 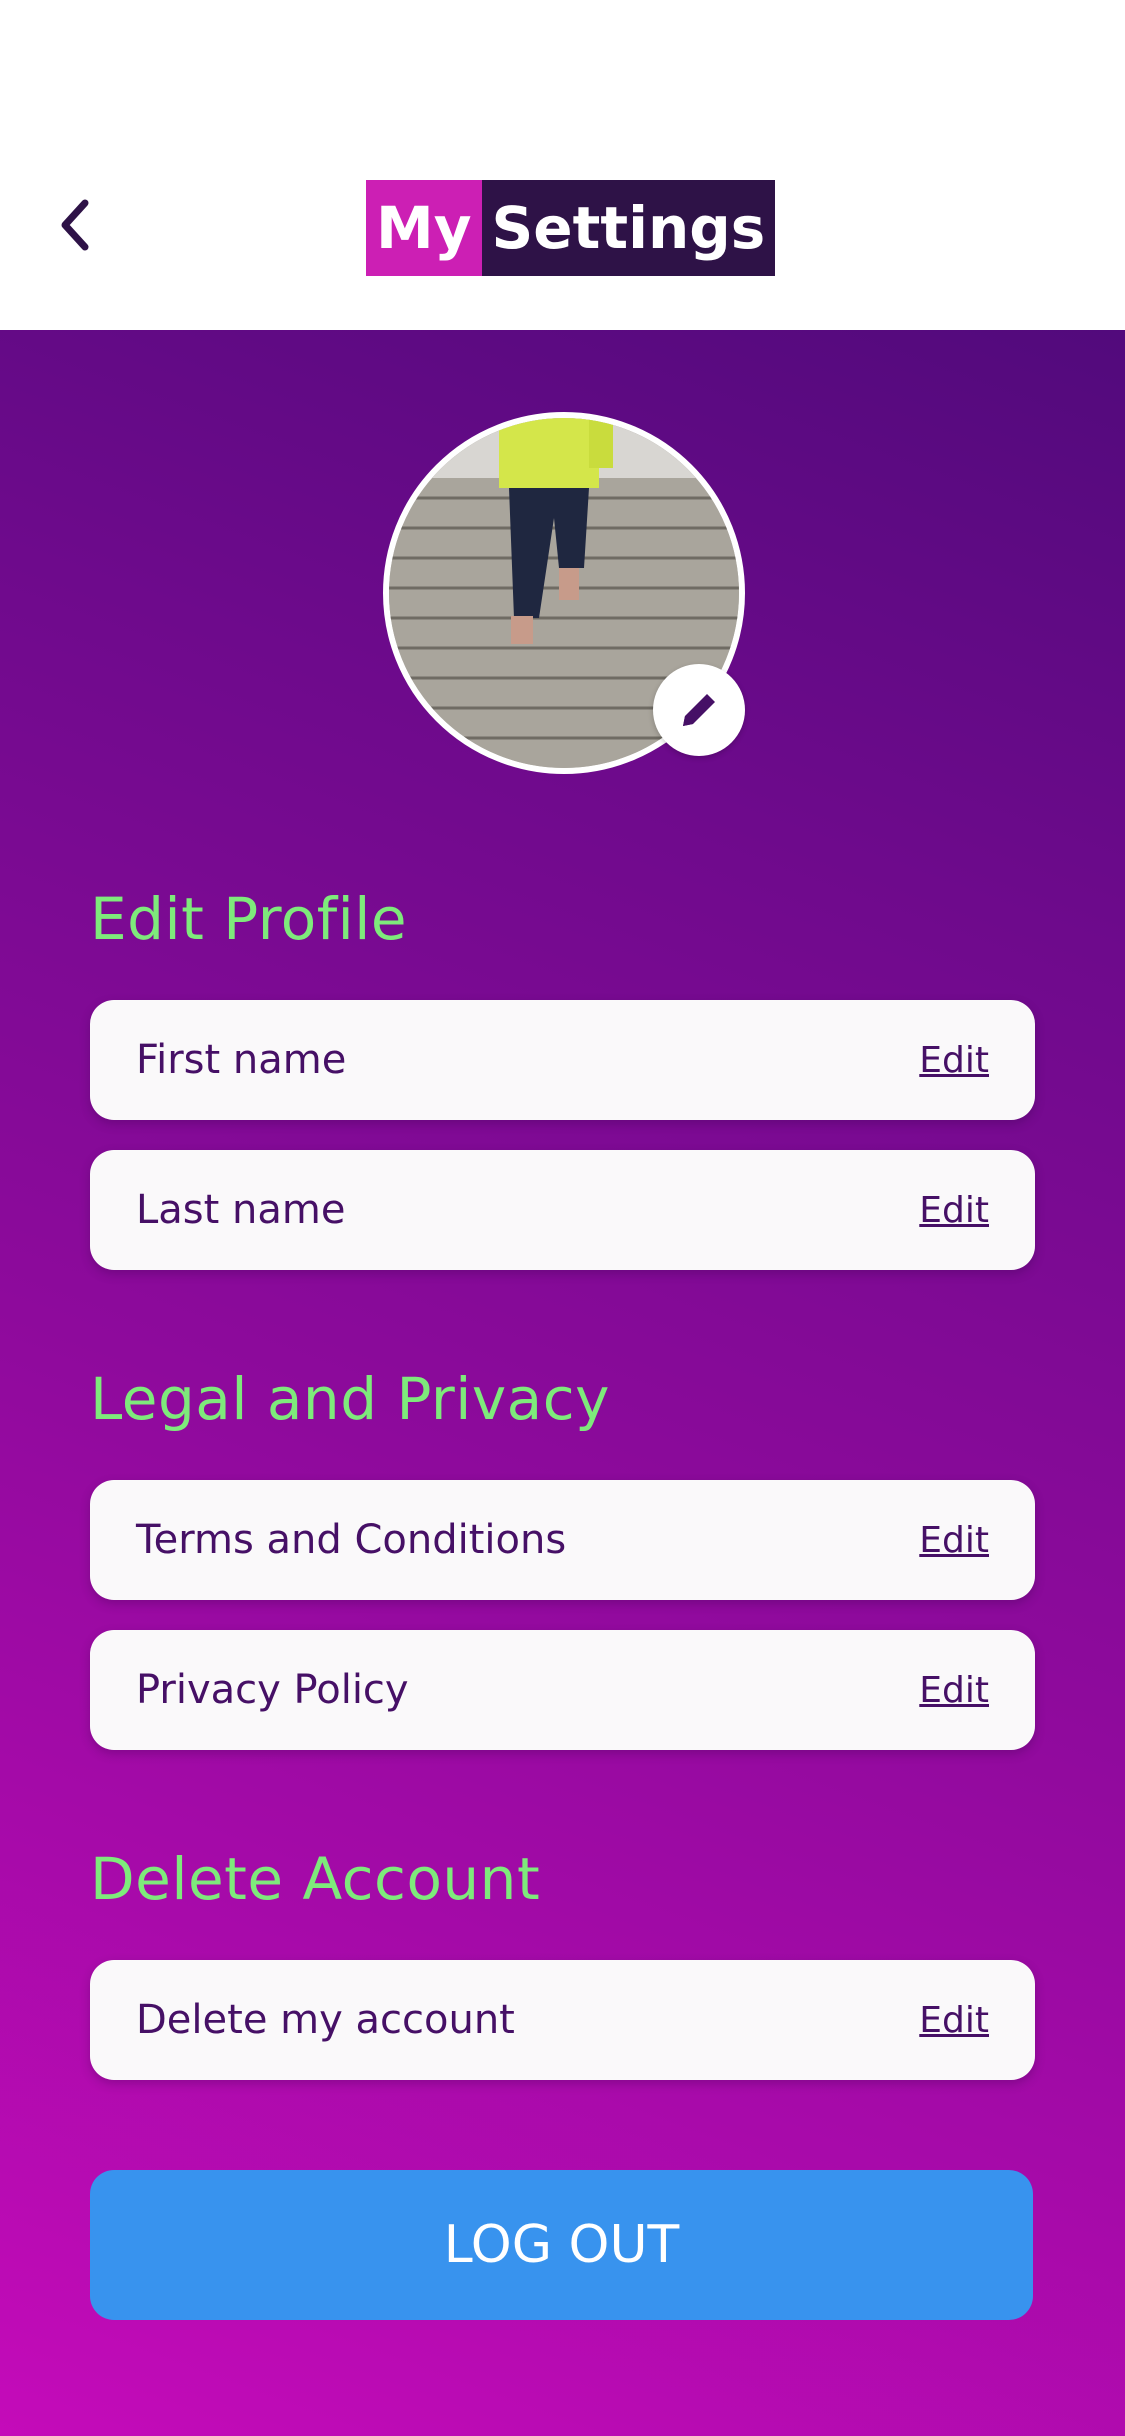 I want to click on row-terms: Terms and Conditions Edit, so click(x=562, y=1540).